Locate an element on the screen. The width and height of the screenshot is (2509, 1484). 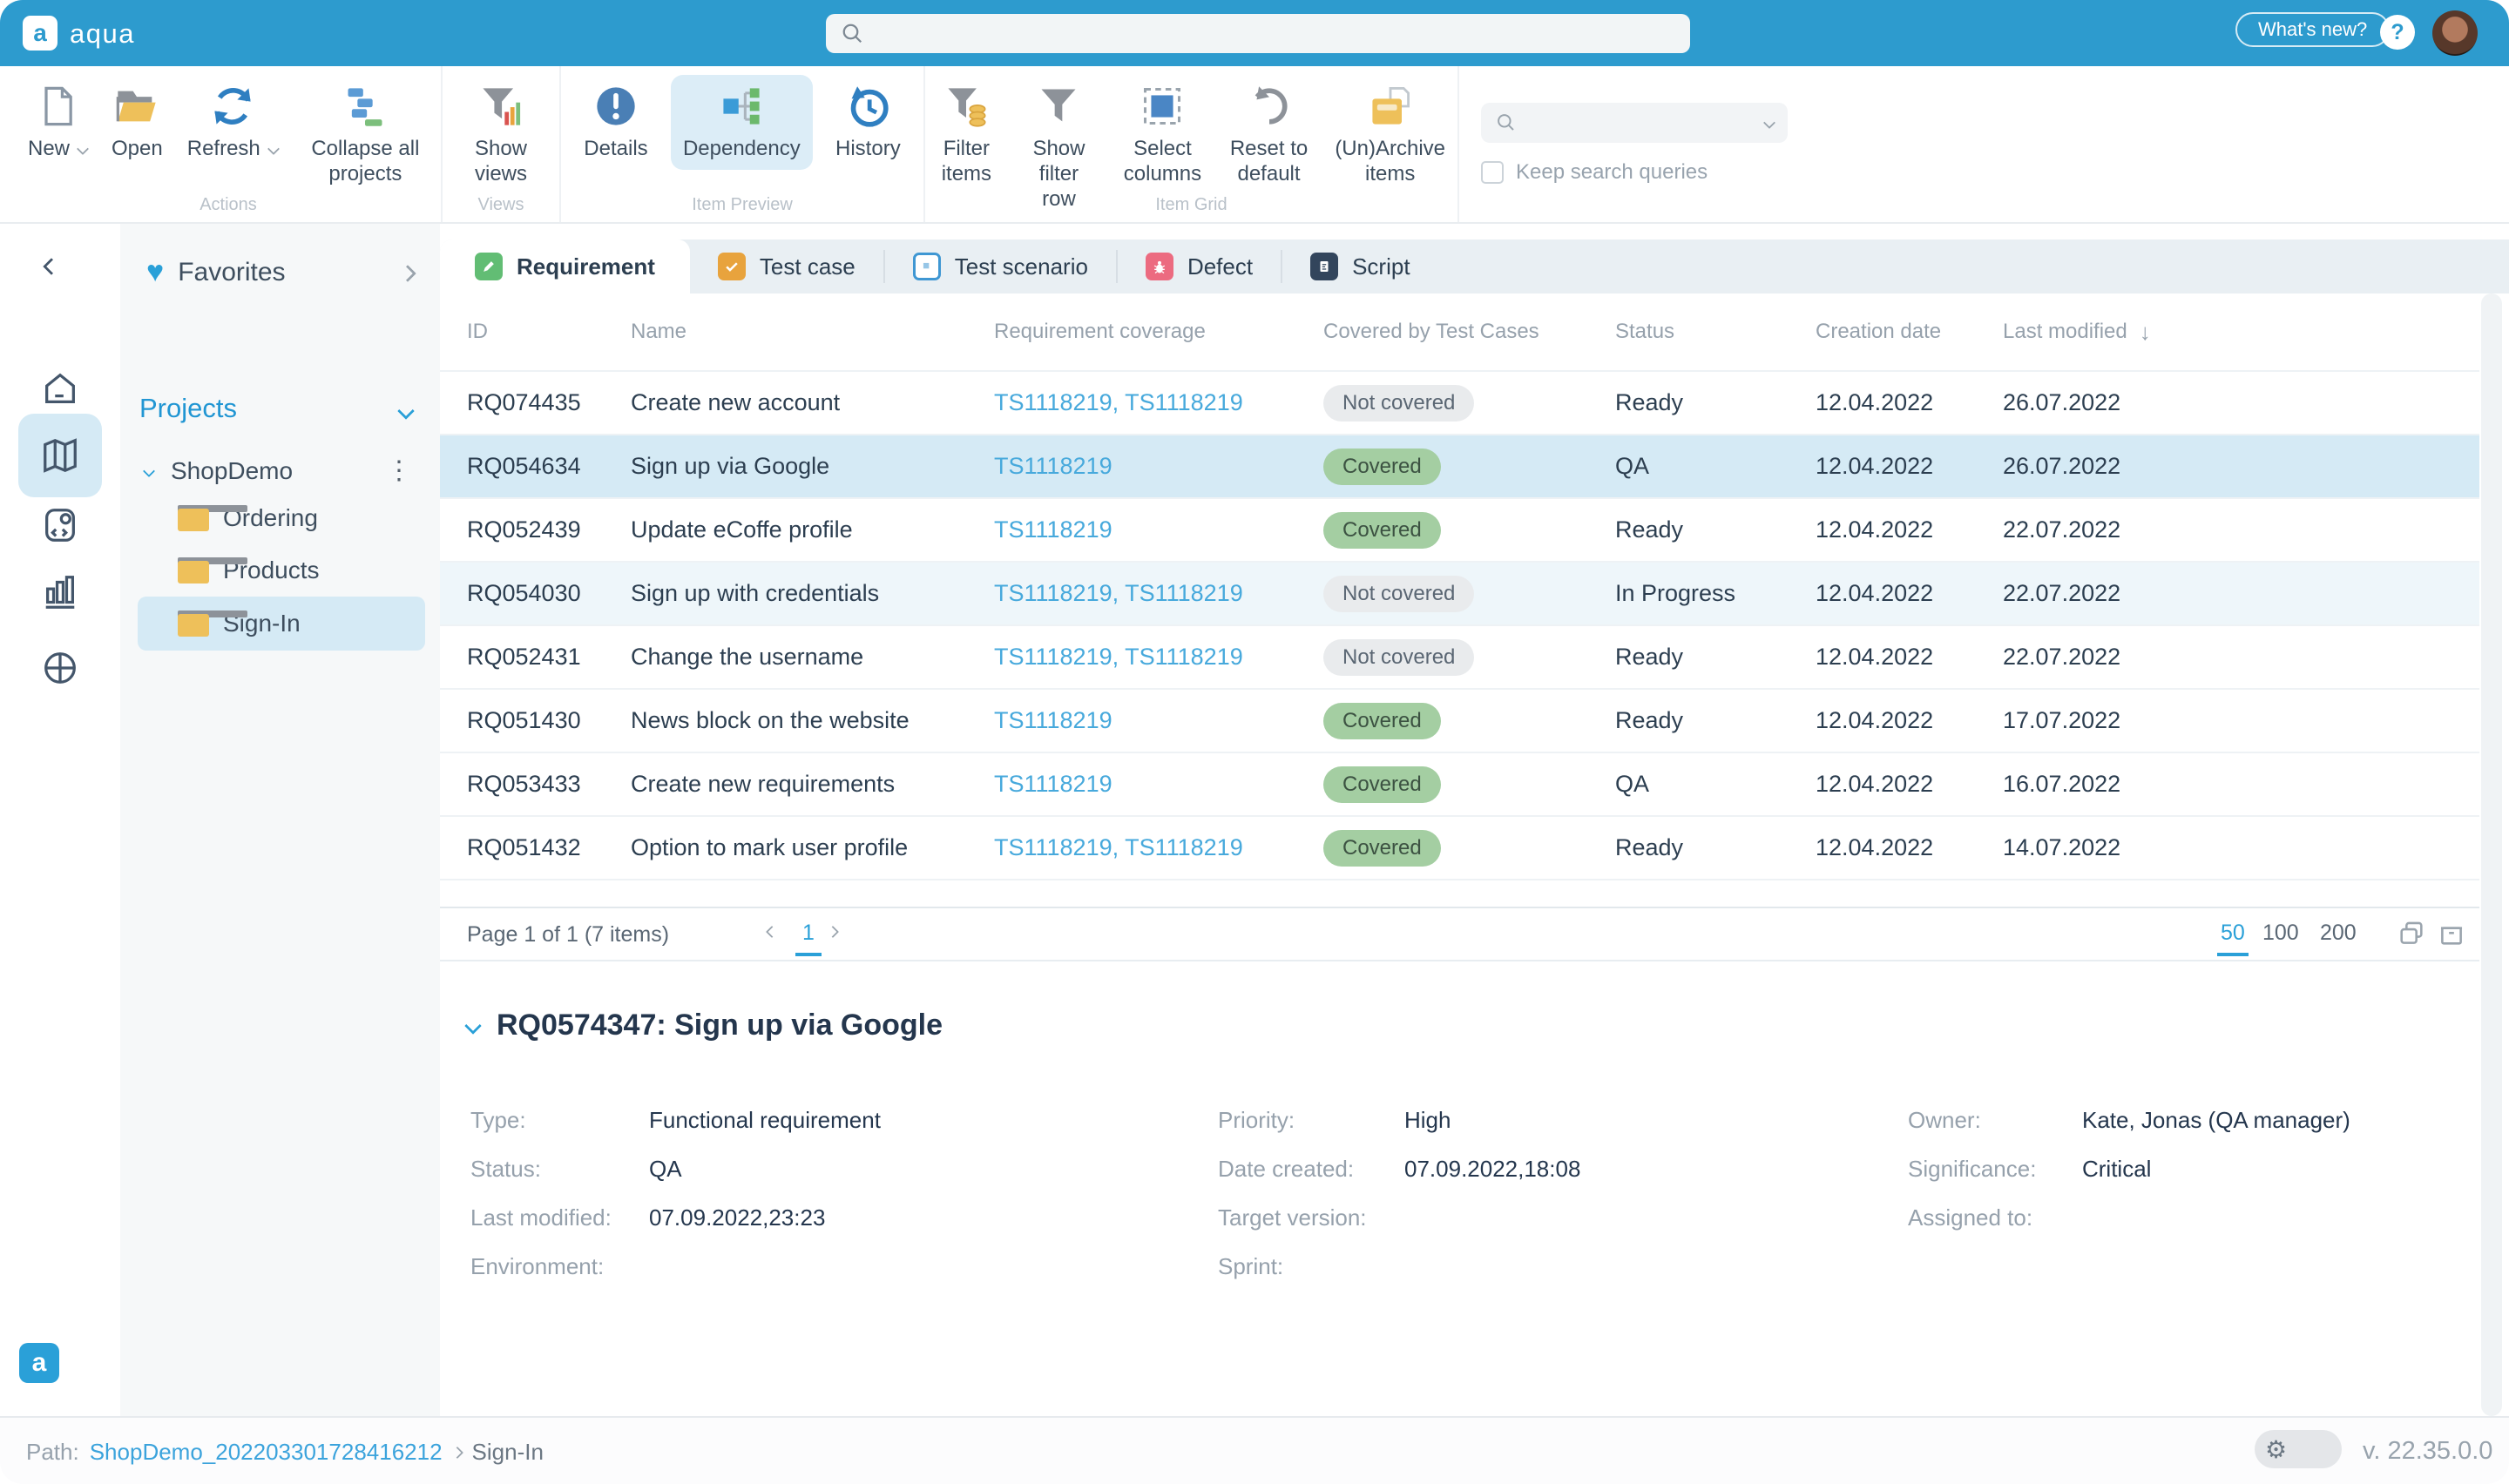
detail-header: RQ0574347: Sign up via Google is located at coordinates (703, 1025).